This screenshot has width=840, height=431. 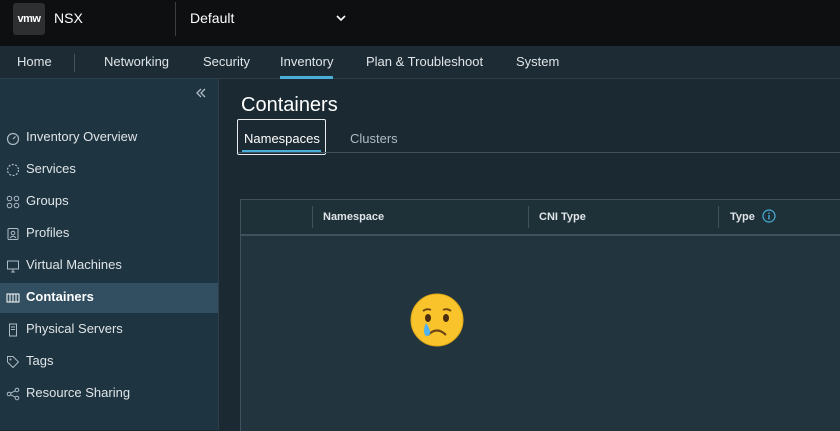 What do you see at coordinates (13, 330) in the screenshot?
I see `server-icon` at bounding box center [13, 330].